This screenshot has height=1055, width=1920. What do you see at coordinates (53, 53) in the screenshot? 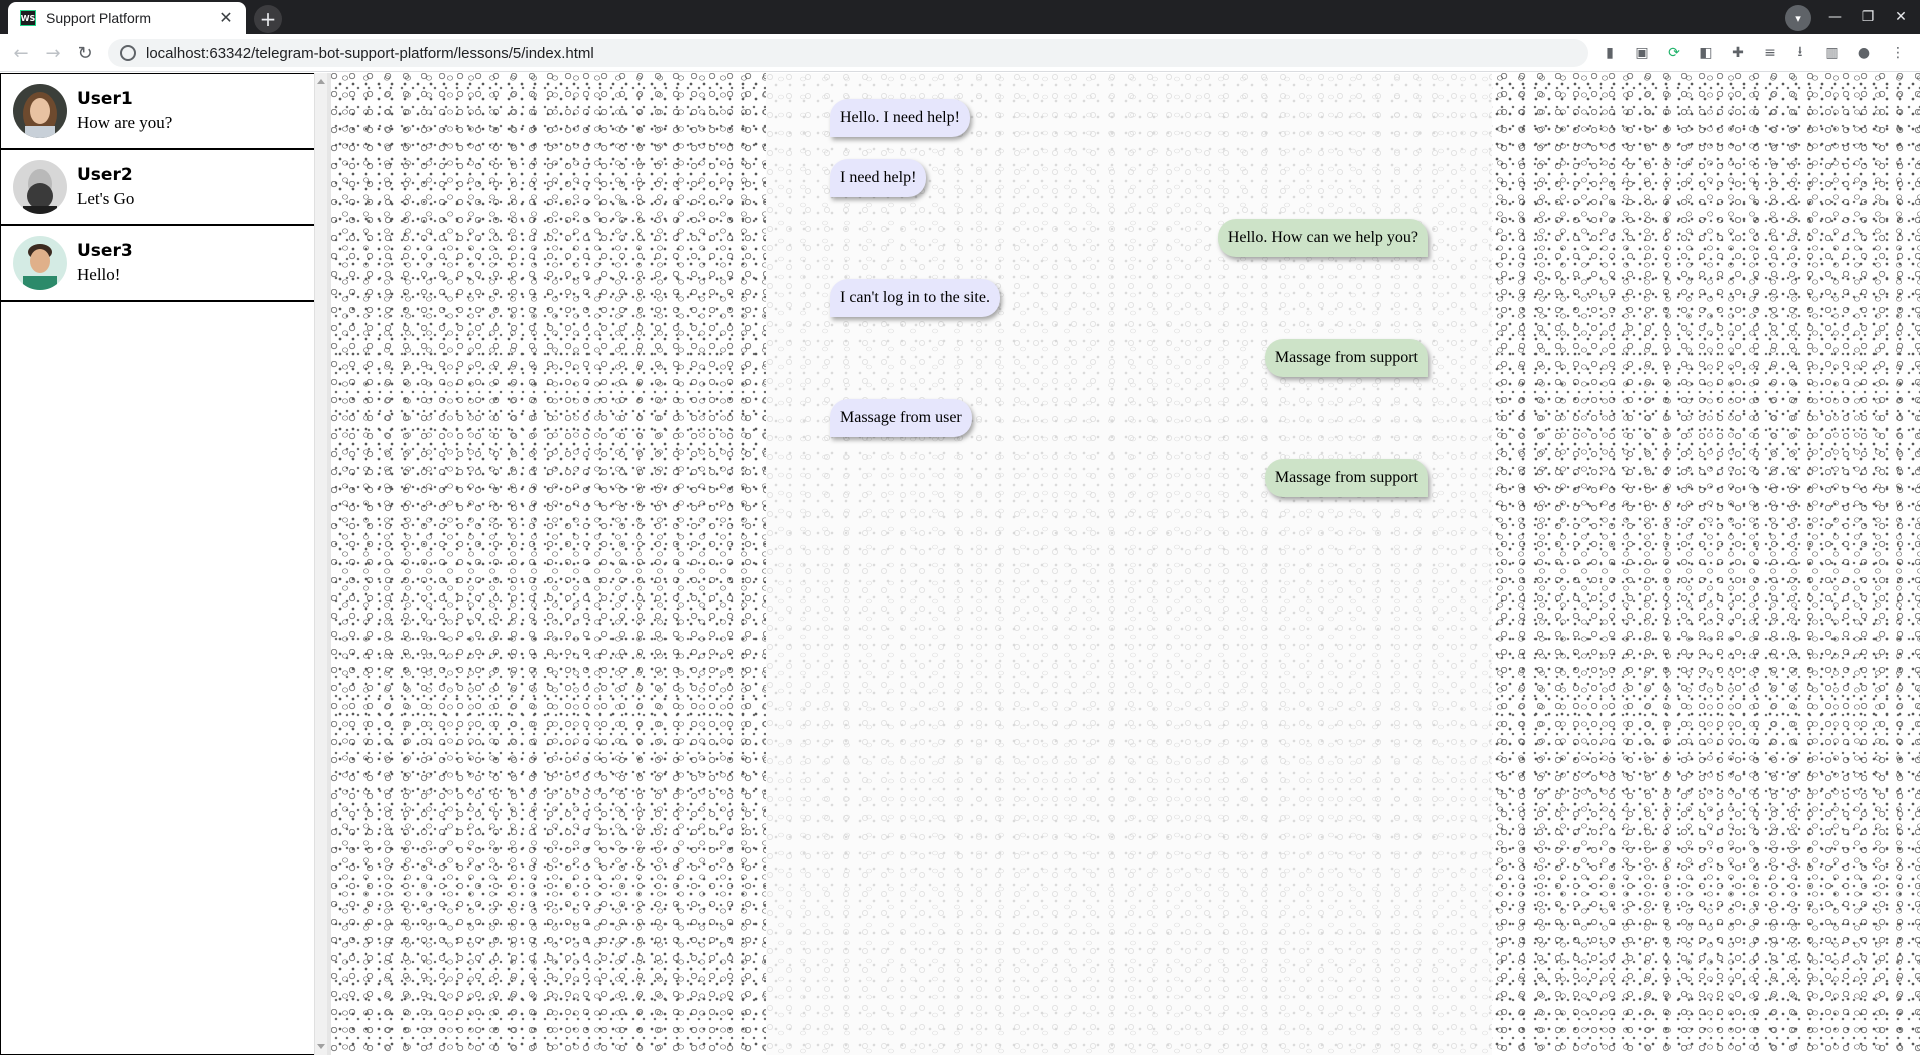
I see `forward-arrow-icon: →` at bounding box center [53, 53].